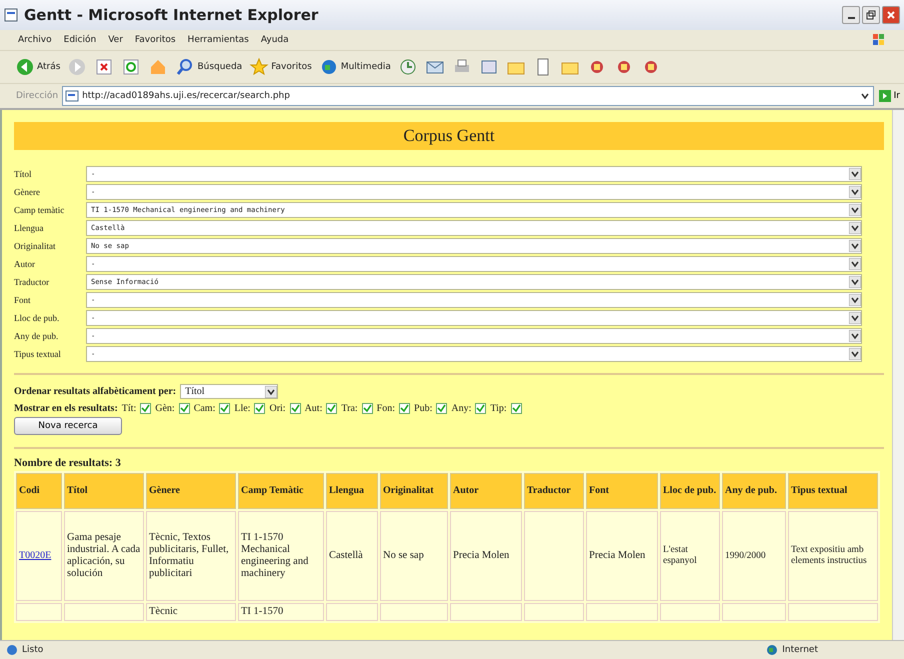  What do you see at coordinates (37, 96) in the screenshot?
I see `address-label: Dirección` at bounding box center [37, 96].